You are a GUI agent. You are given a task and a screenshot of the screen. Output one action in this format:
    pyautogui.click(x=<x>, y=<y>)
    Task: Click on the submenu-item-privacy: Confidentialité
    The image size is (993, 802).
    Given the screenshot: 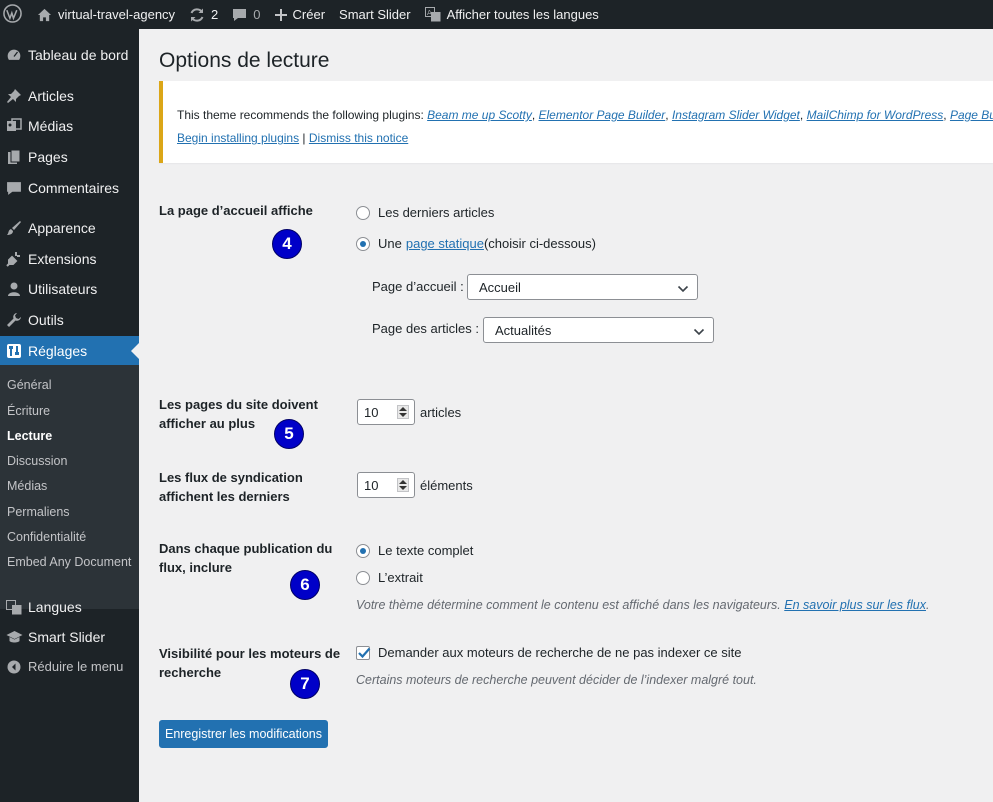 What is the action you would take?
    pyautogui.click(x=46, y=537)
    